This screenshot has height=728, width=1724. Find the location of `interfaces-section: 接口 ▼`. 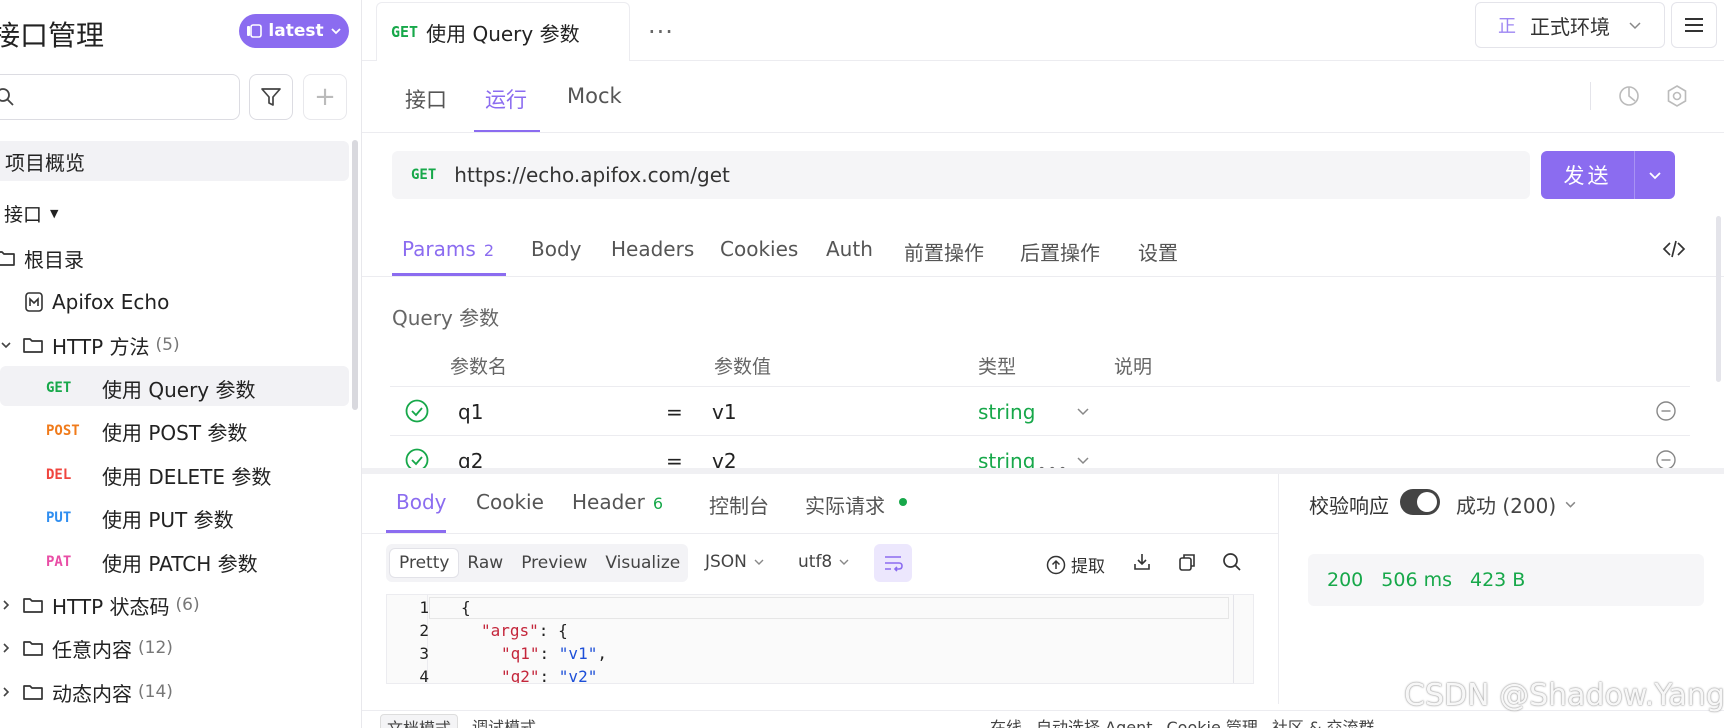

interfaces-section: 接口 ▼ is located at coordinates (31, 213).